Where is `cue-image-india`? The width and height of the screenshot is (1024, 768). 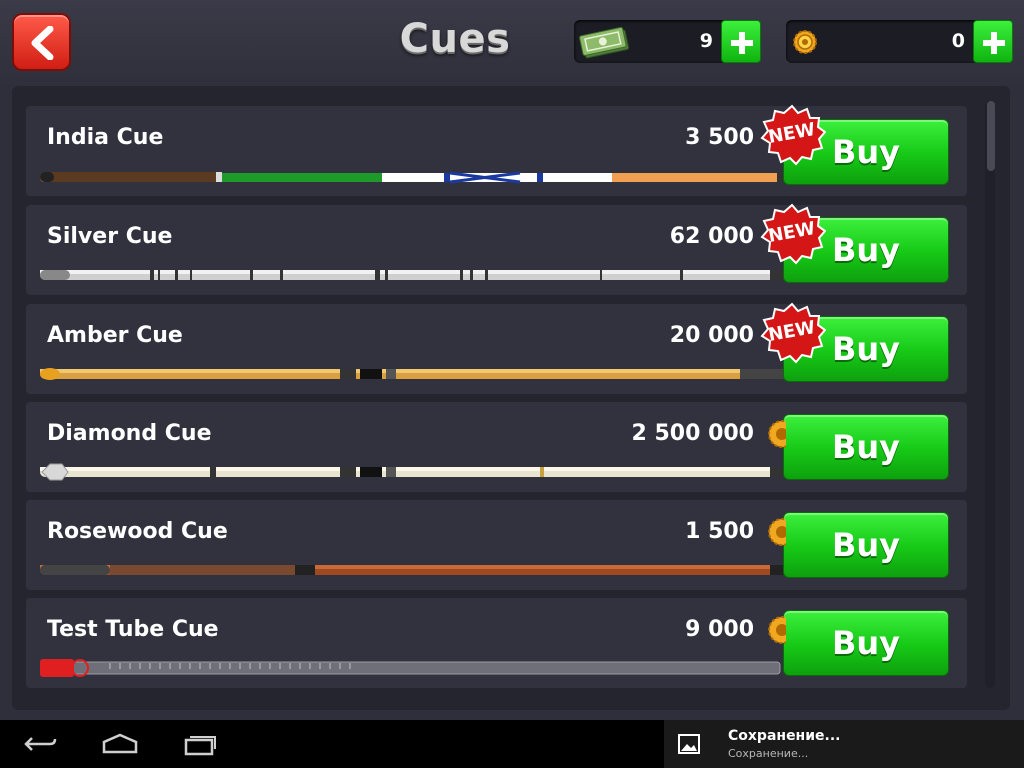 cue-image-india is located at coordinates (412, 177).